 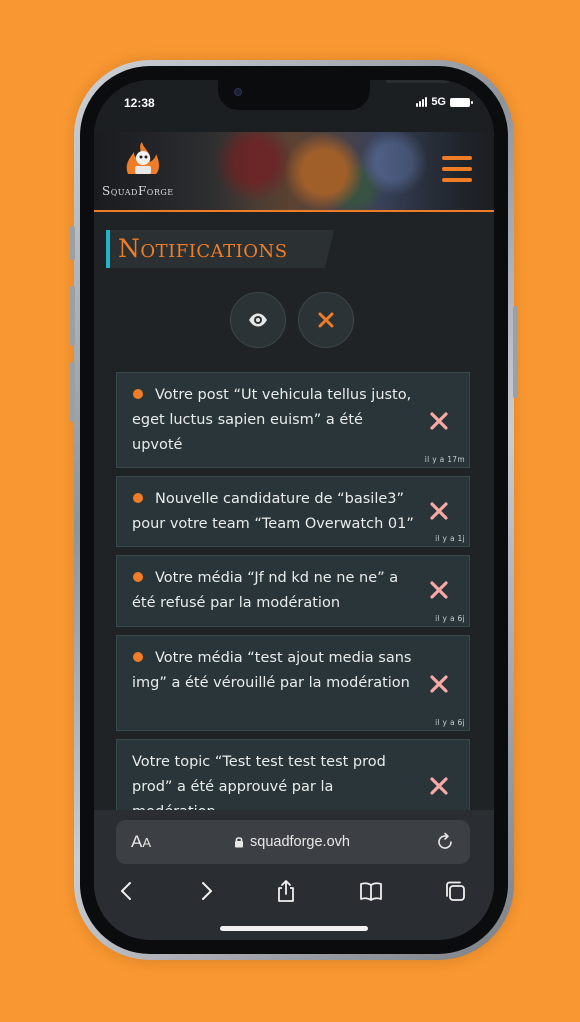 I want to click on notch, so click(x=334, y=95).